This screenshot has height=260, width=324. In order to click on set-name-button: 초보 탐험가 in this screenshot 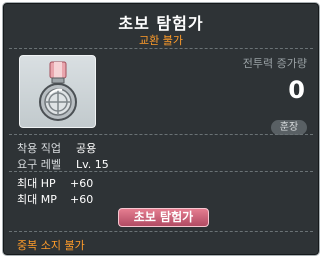, I will do `click(163, 217)`.